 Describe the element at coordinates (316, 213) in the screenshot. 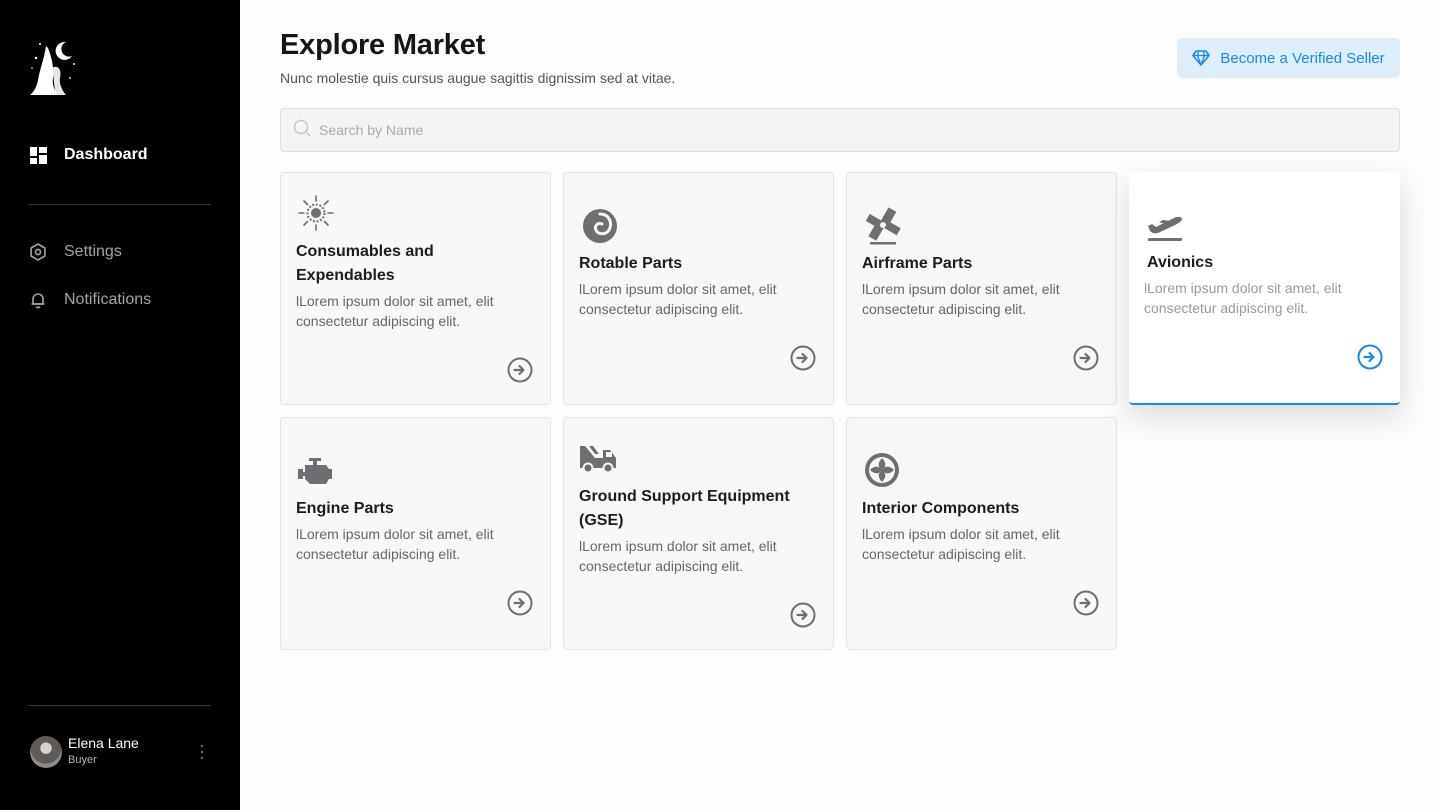

I see `sun-gear-icon` at that location.